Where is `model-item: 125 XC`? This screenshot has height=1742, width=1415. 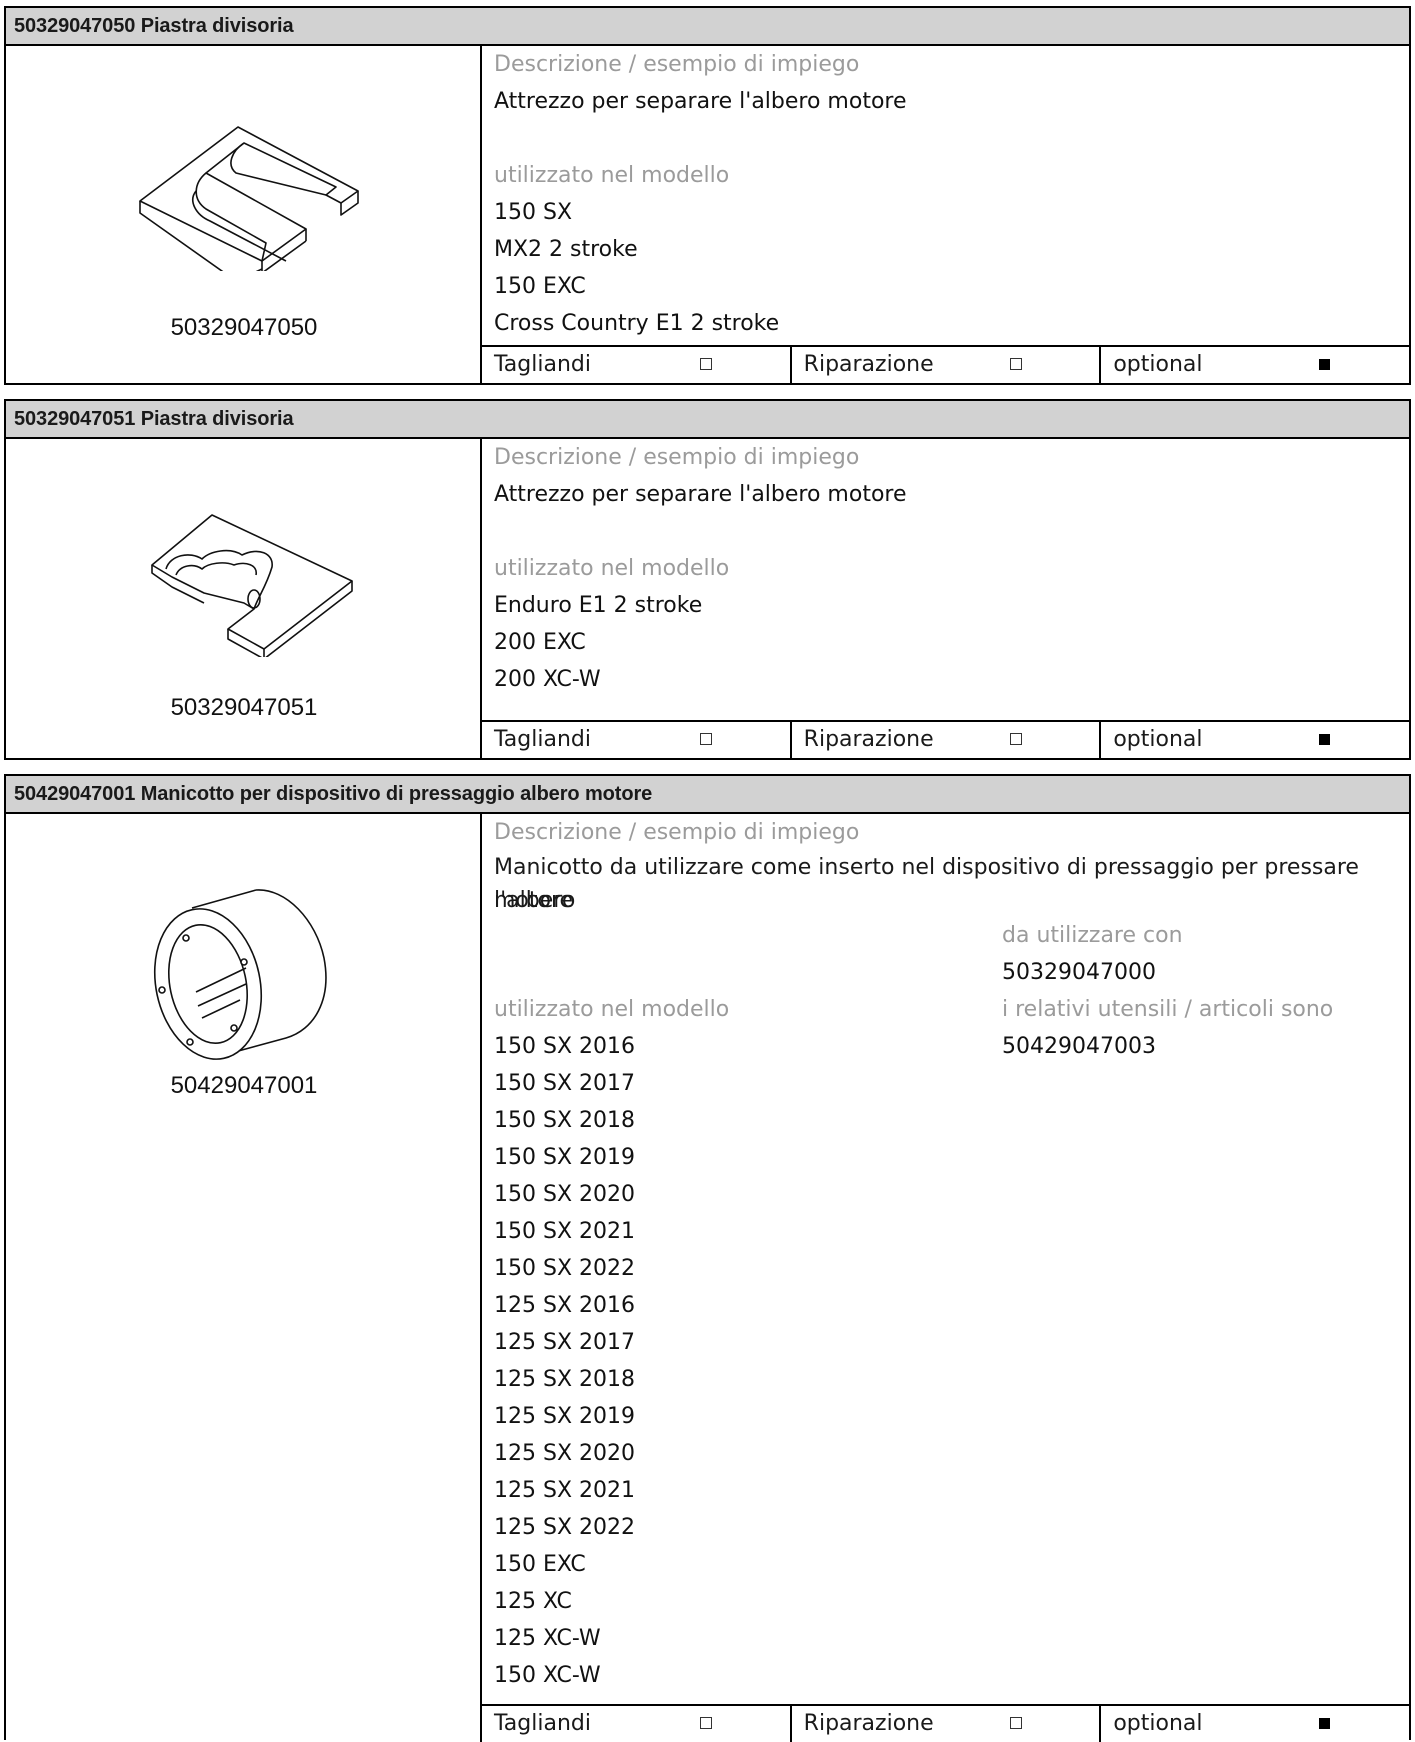 model-item: 125 XC is located at coordinates (533, 1601).